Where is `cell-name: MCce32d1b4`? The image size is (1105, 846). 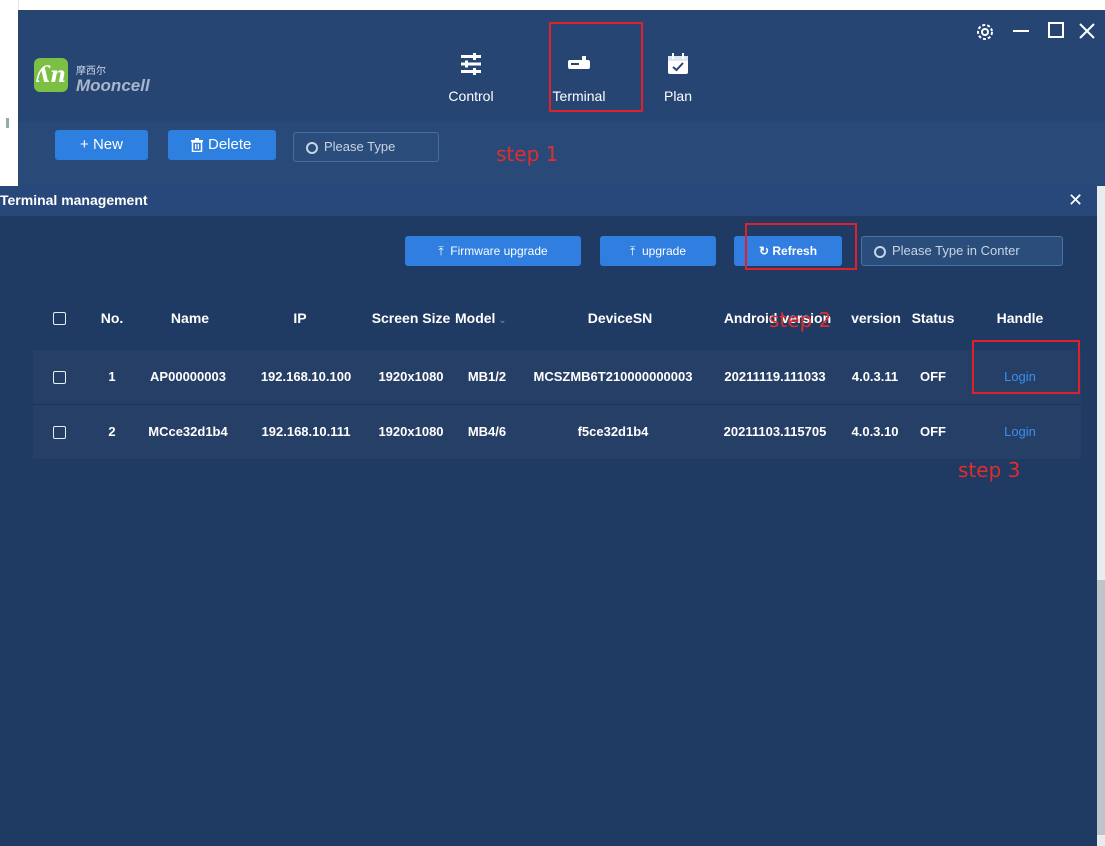 cell-name: MCce32d1b4 is located at coordinates (188, 431).